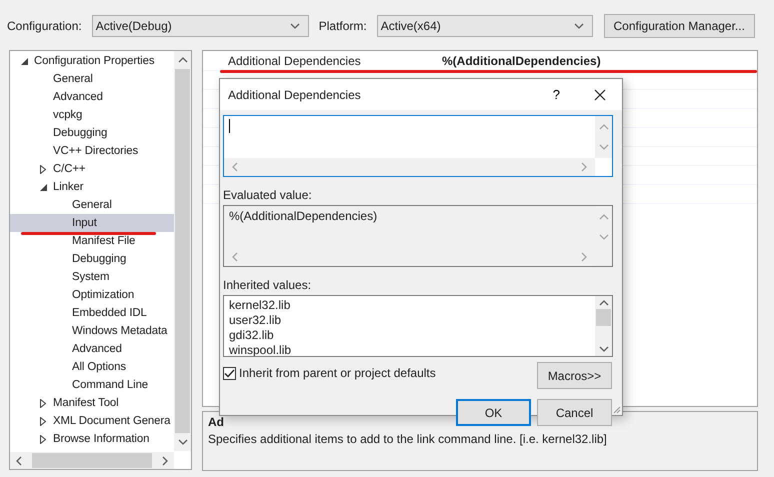 The image size is (774, 477). What do you see at coordinates (92, 313) in the screenshot?
I see `tree-item: Embedded IDL` at bounding box center [92, 313].